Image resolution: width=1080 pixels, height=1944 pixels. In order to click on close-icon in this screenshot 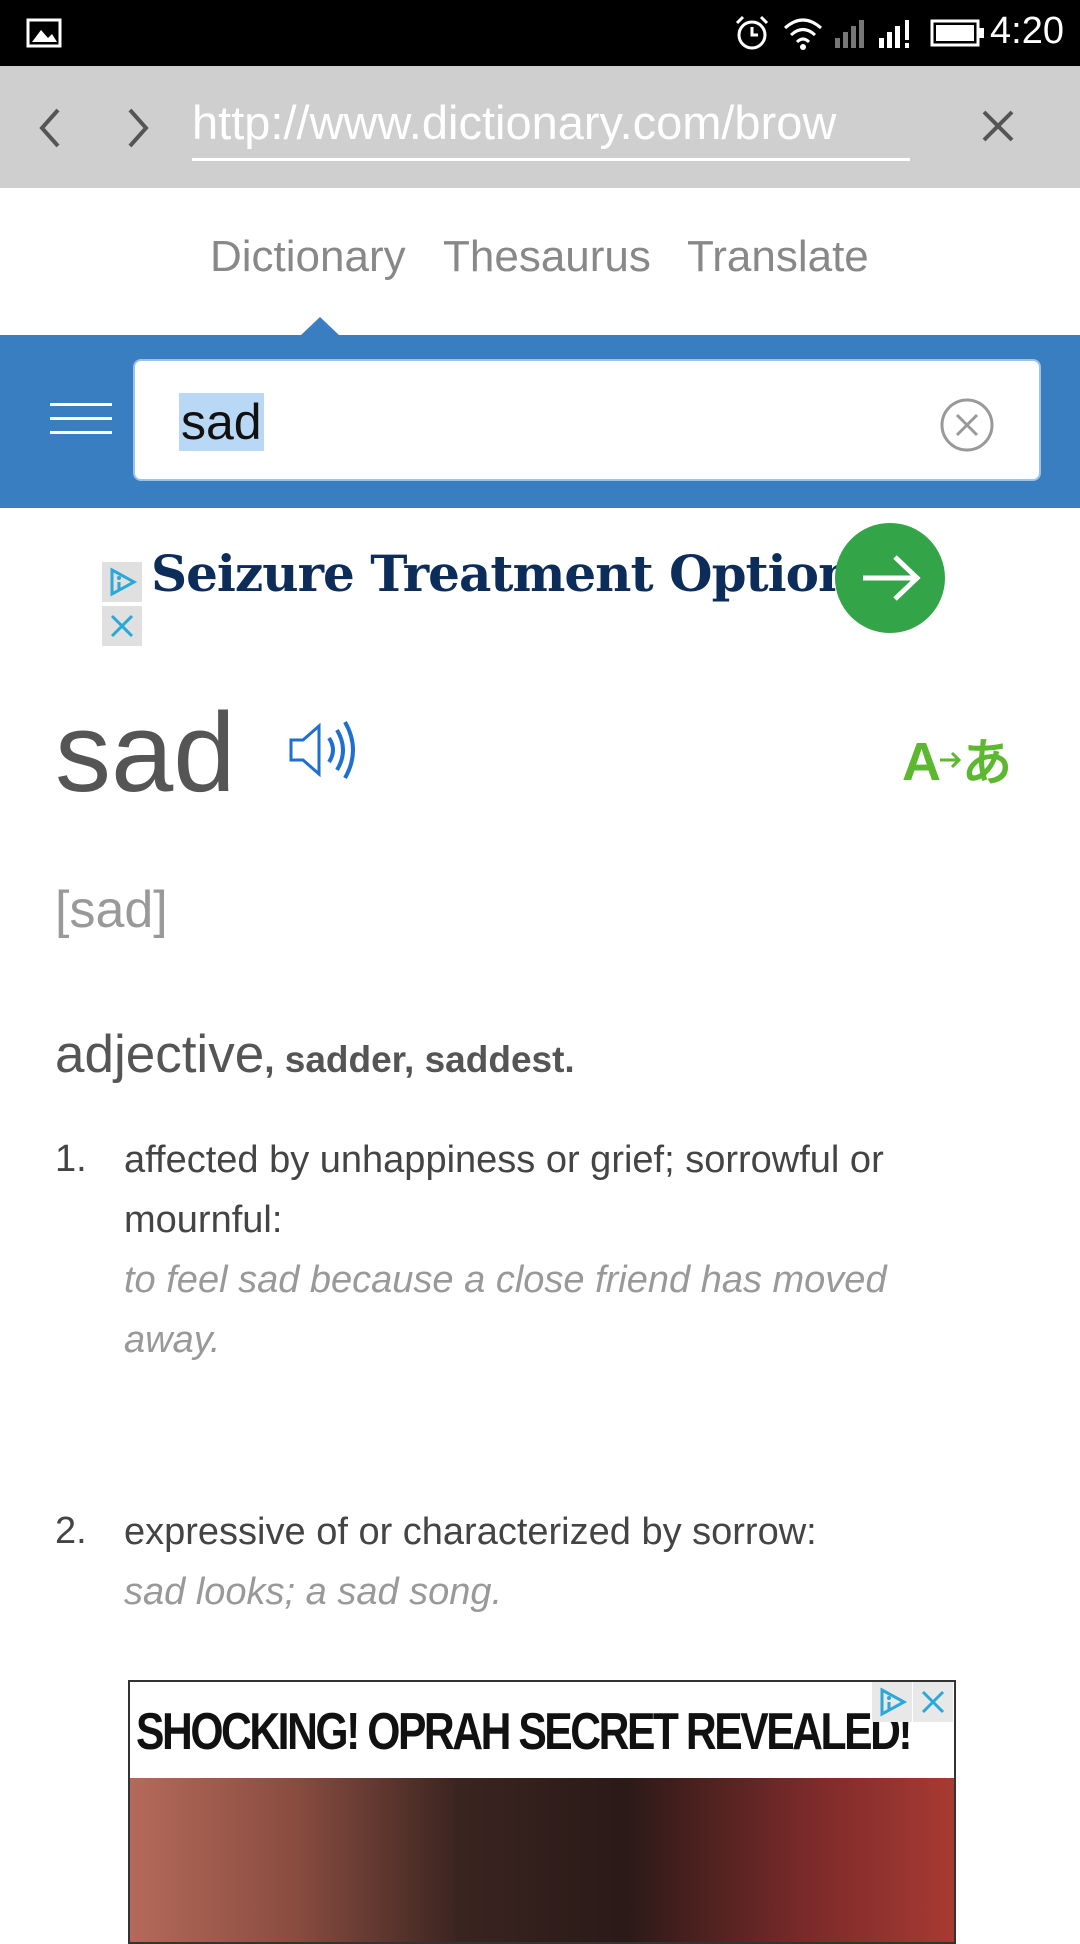, I will do `click(998, 126)`.